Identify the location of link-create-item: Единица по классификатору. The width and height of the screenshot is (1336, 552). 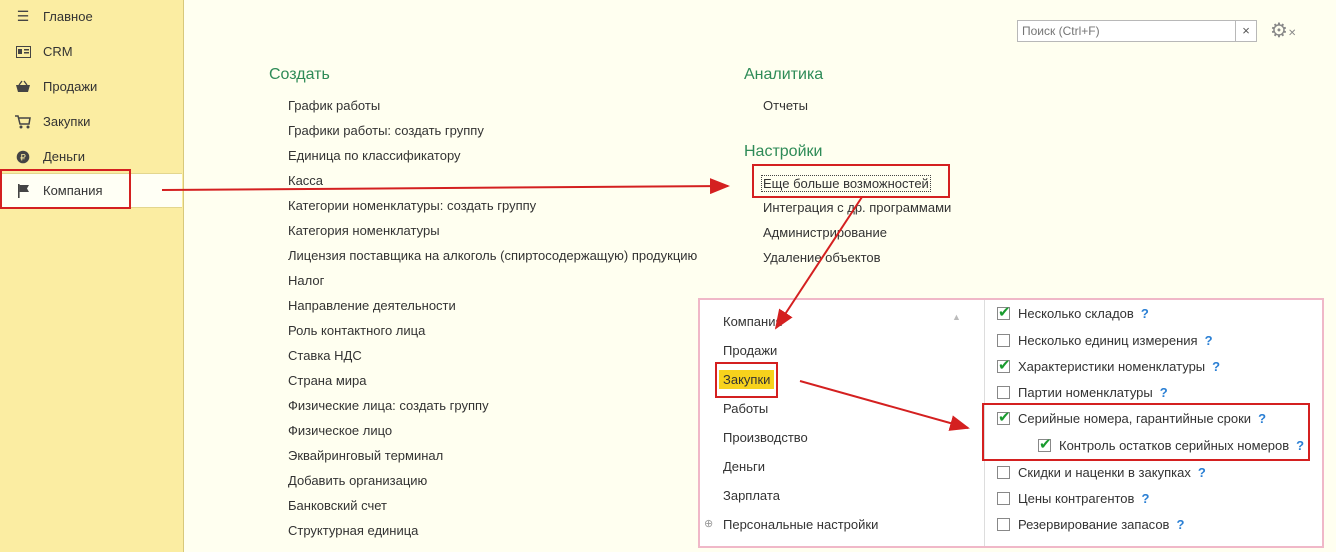
(374, 155).